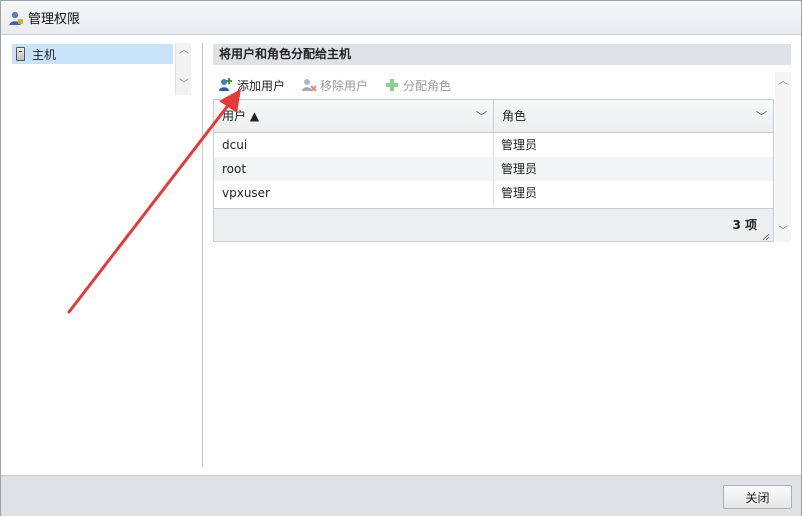 The image size is (802, 517). Describe the element at coordinates (633, 116) in the screenshot. I see `column-header-role: 角色 ﹀` at that location.